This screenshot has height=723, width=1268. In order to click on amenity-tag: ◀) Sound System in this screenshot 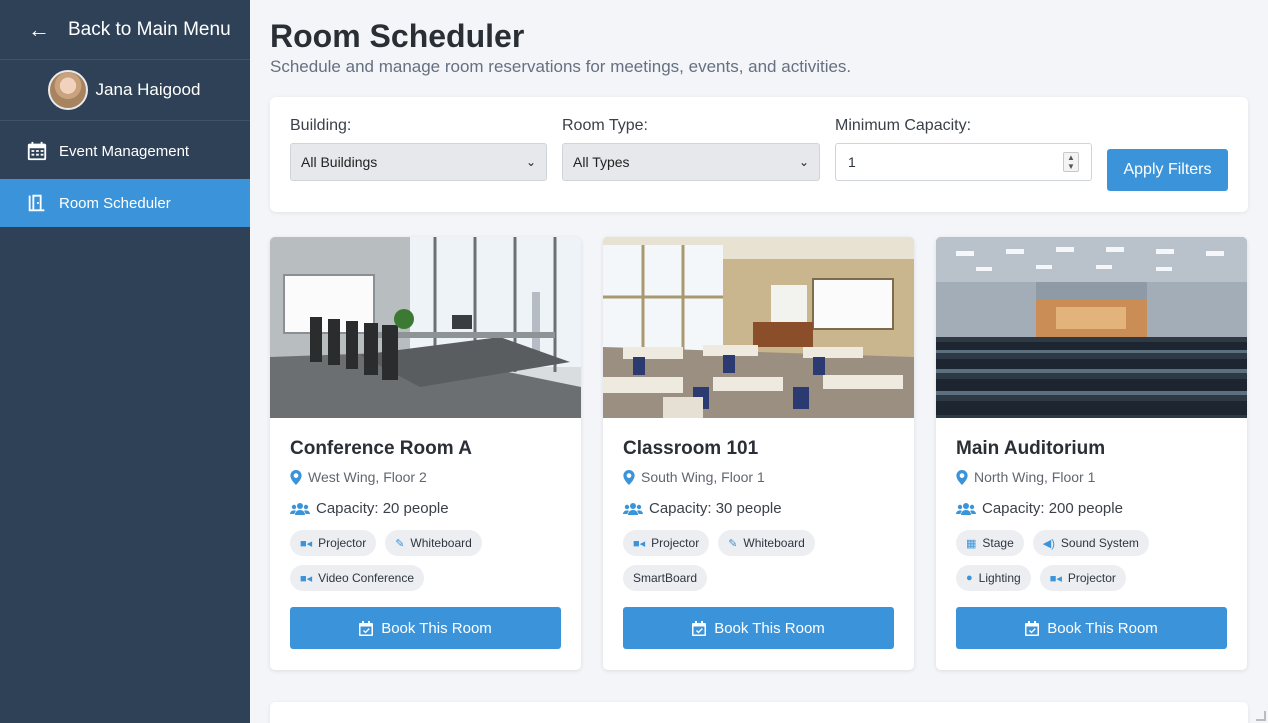, I will do `click(1090, 543)`.